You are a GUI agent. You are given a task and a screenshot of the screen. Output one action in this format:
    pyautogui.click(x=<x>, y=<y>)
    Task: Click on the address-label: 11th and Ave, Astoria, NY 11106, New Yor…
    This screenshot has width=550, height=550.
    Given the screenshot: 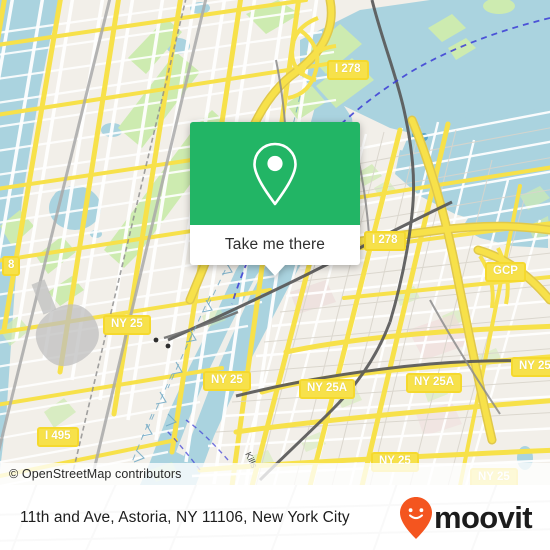 What is the action you would take?
    pyautogui.click(x=185, y=517)
    